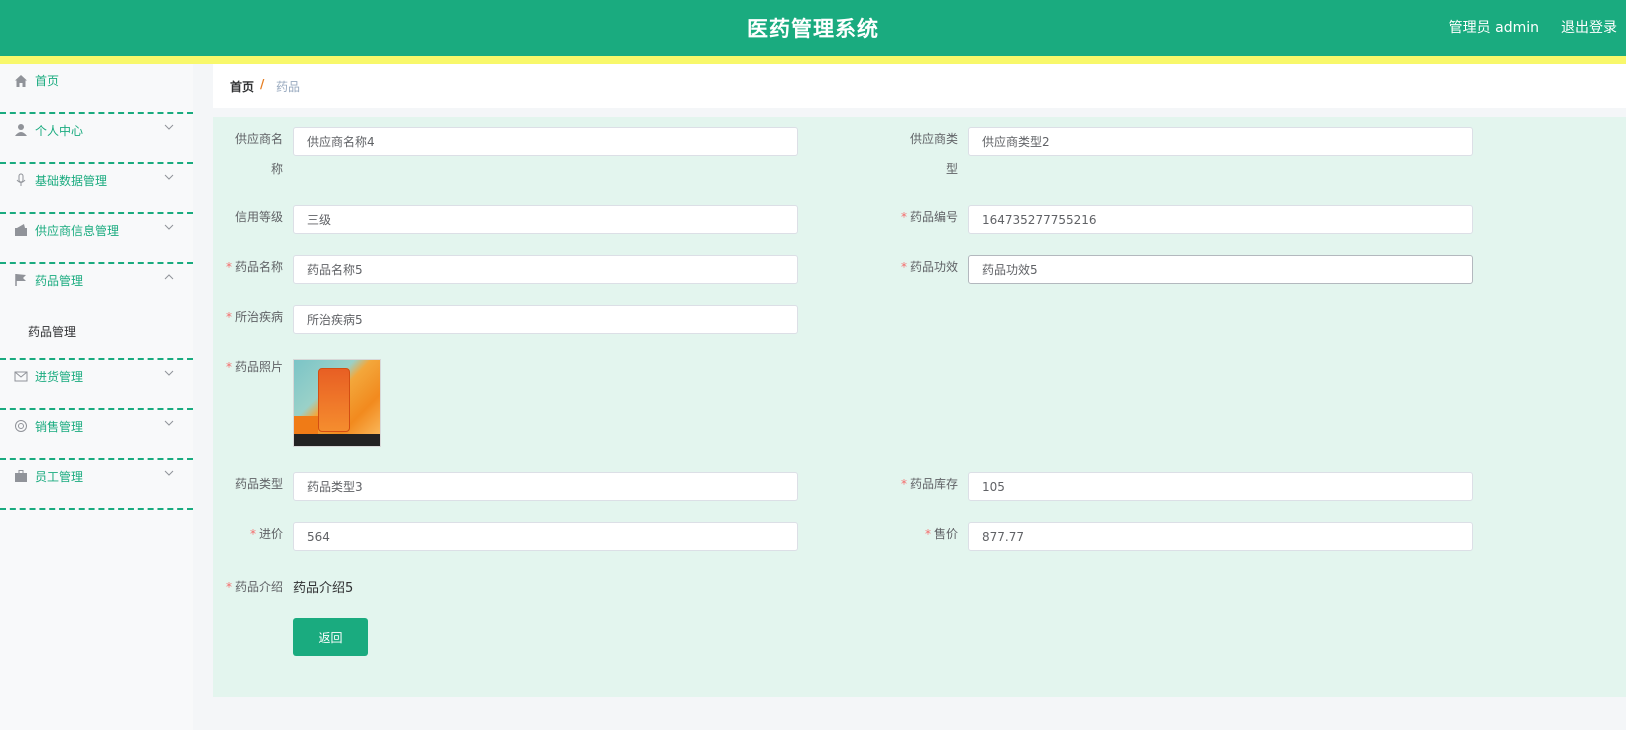  What do you see at coordinates (323, 588) in the screenshot?
I see `intro-text: 药品介绍5` at bounding box center [323, 588].